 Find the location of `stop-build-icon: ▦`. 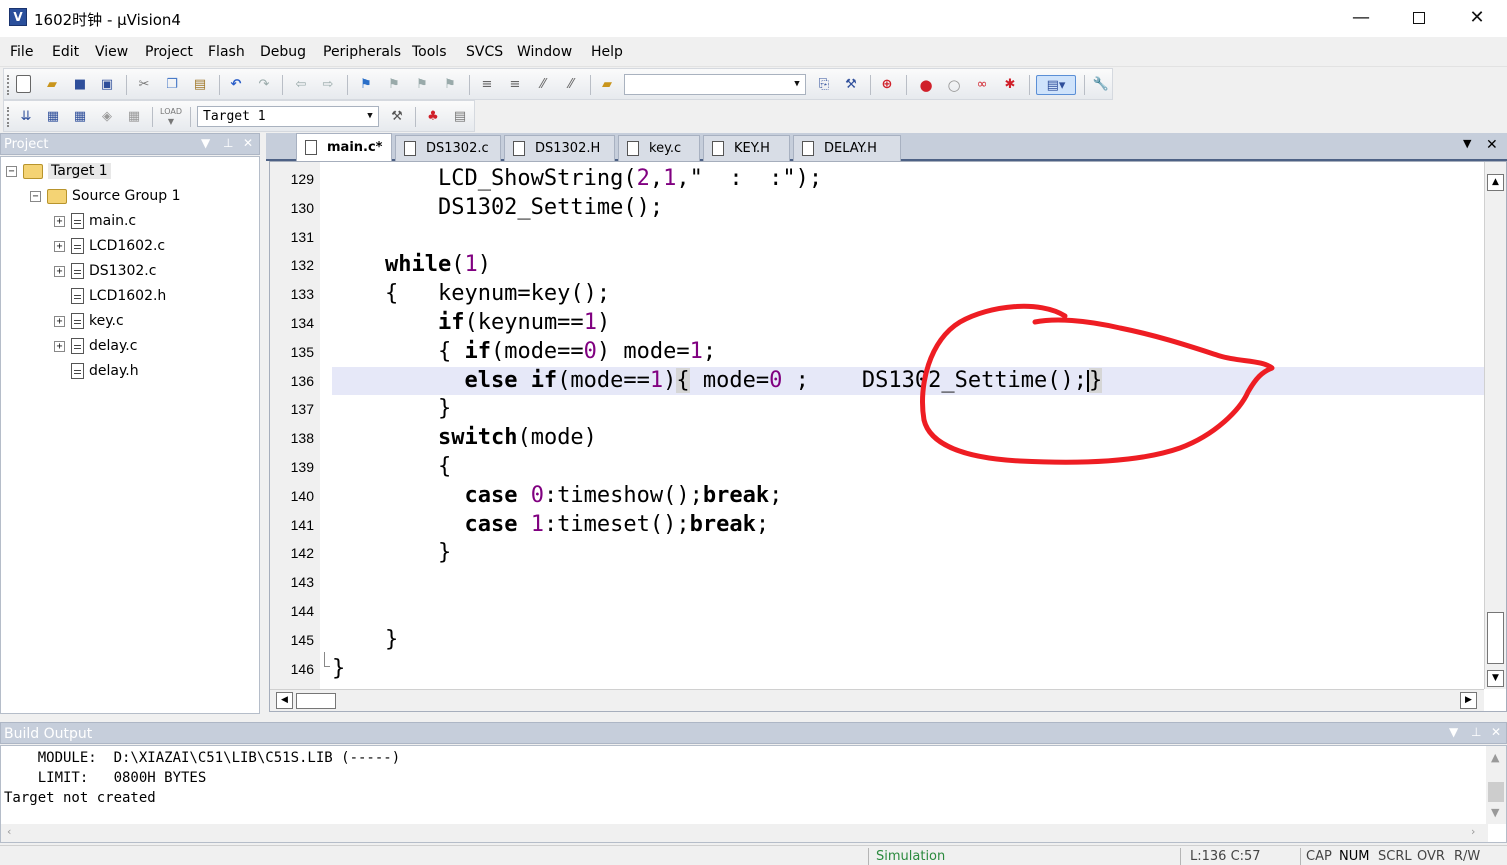

stop-build-icon: ▦ is located at coordinates (134, 117).